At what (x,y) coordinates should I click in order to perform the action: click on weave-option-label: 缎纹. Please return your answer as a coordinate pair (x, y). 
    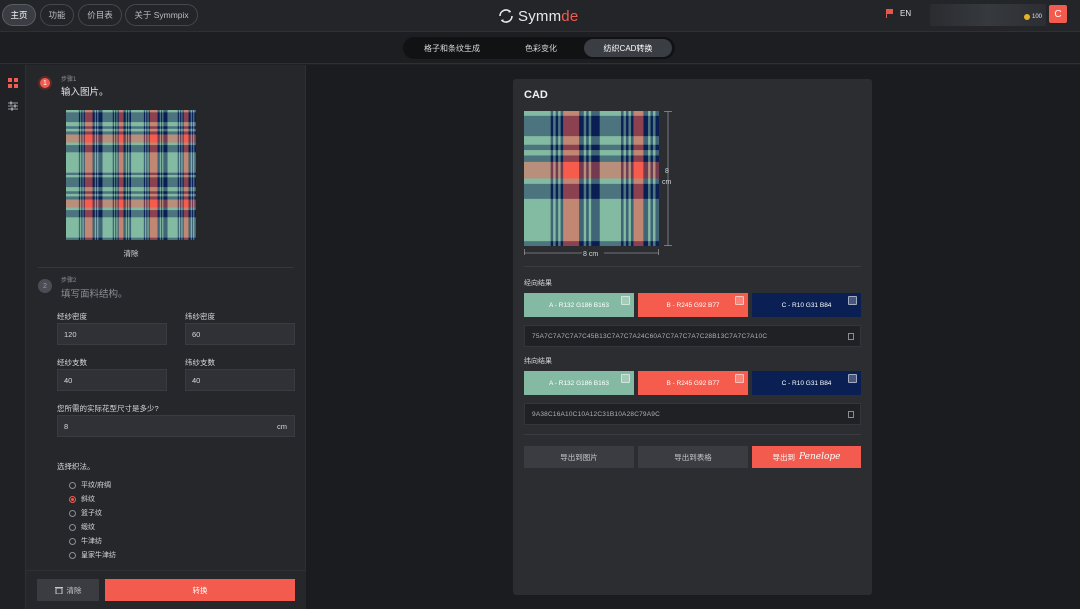
    Looking at the image, I should click on (88, 527).